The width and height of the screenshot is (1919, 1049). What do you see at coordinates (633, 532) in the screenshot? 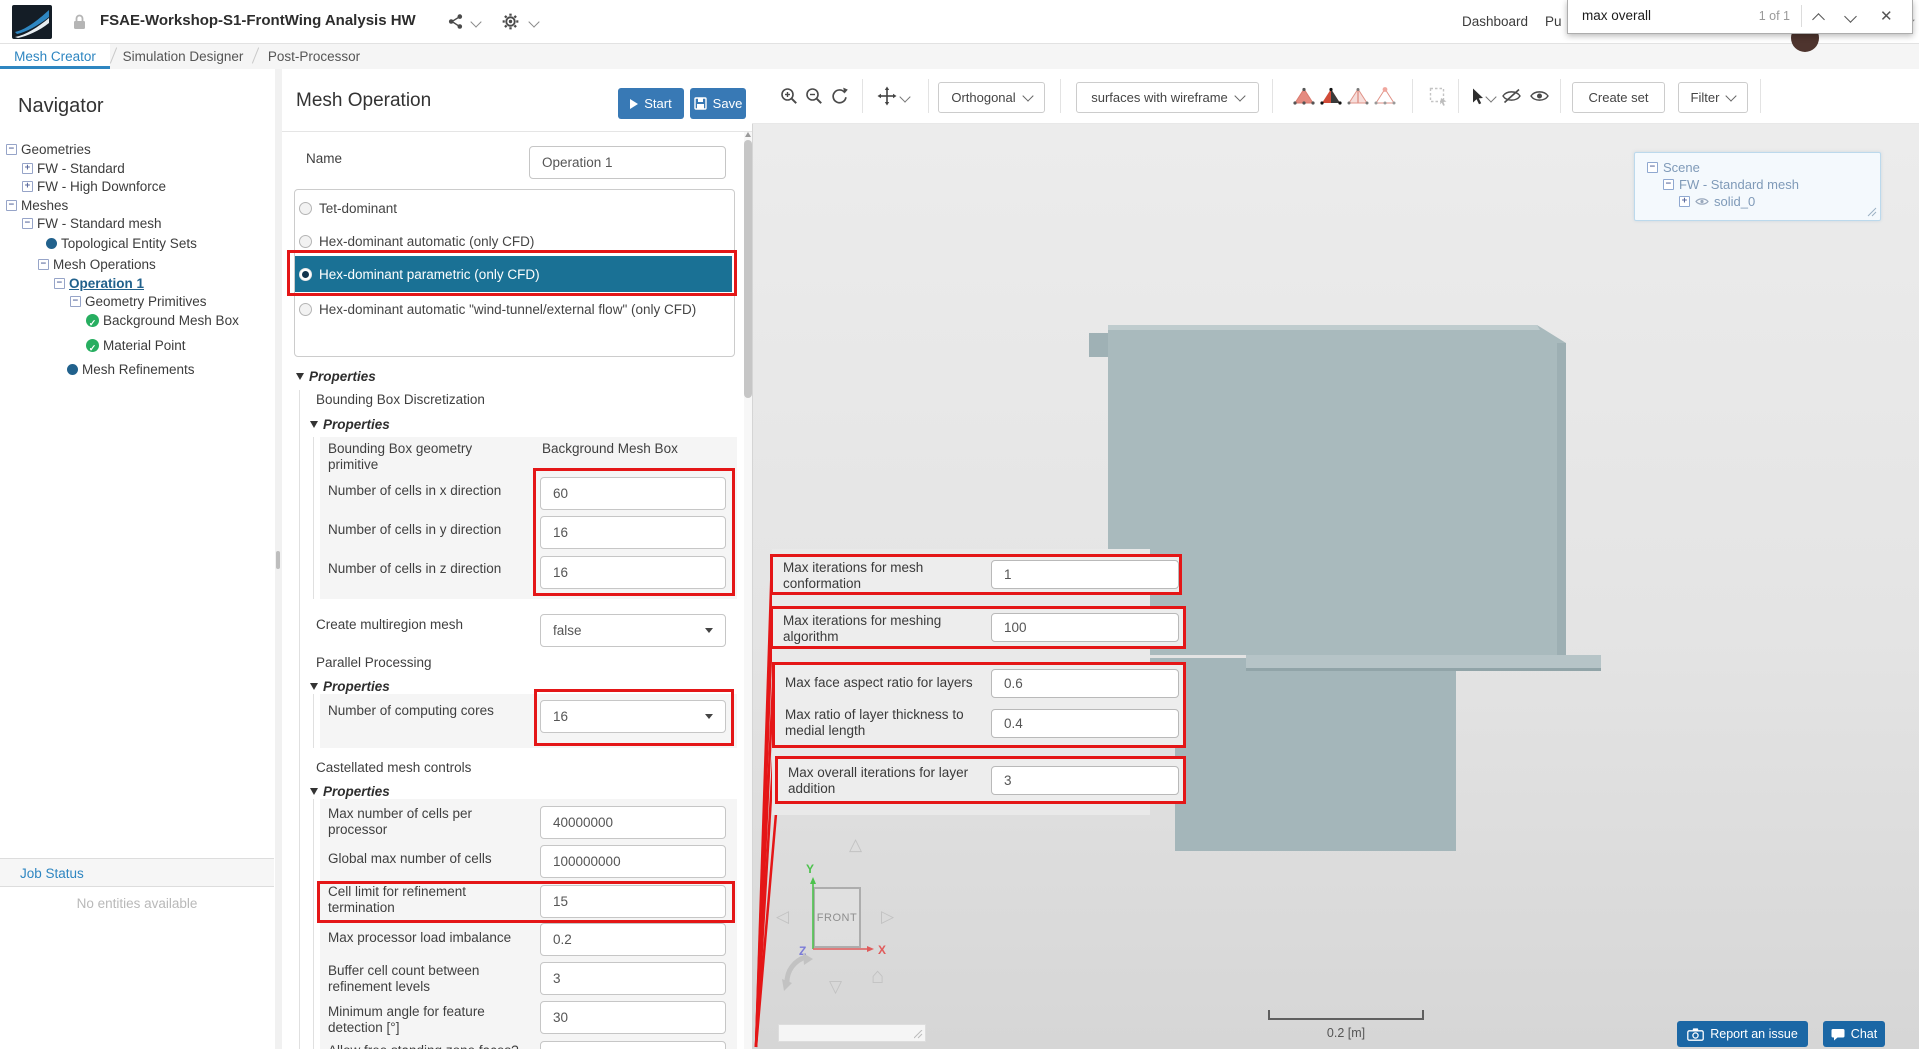
I see `cells-y-input` at bounding box center [633, 532].